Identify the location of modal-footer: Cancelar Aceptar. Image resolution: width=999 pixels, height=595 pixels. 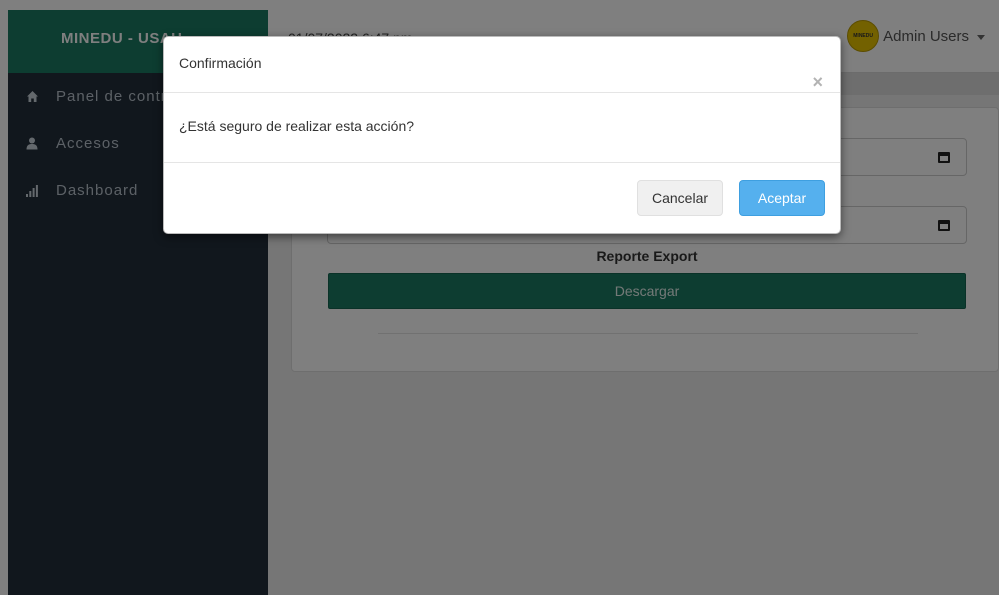
(502, 198).